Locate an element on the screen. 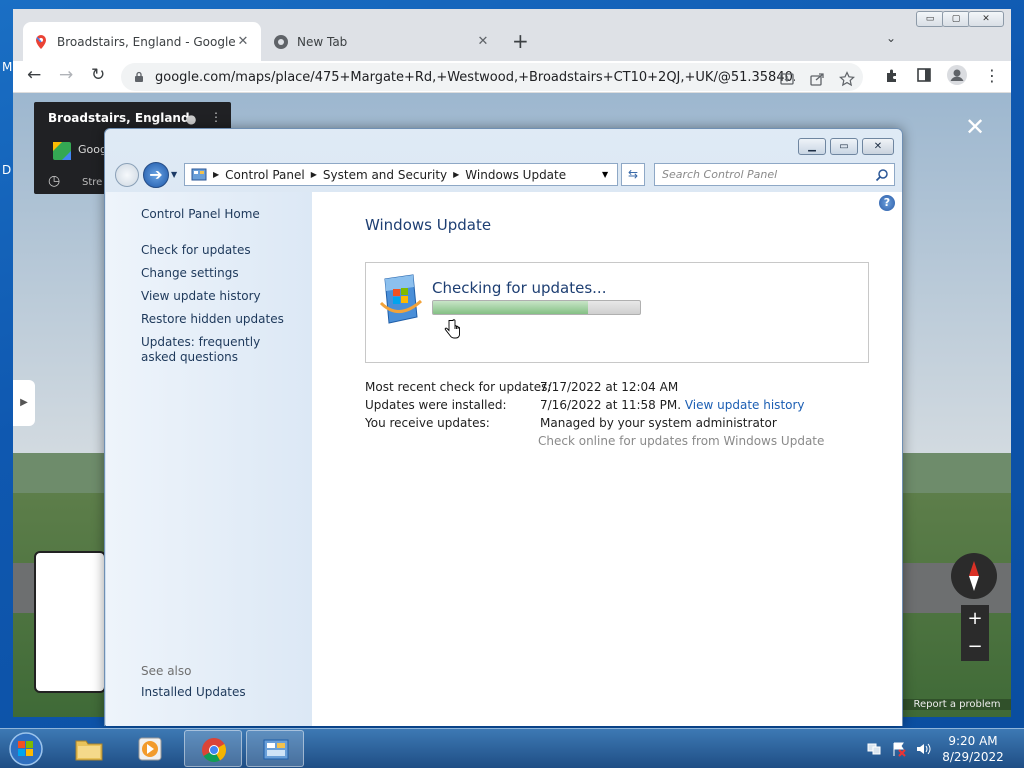 Image resolution: width=1024 pixels, height=768 pixels. hand-cursor-icon is located at coordinates (452, 329).